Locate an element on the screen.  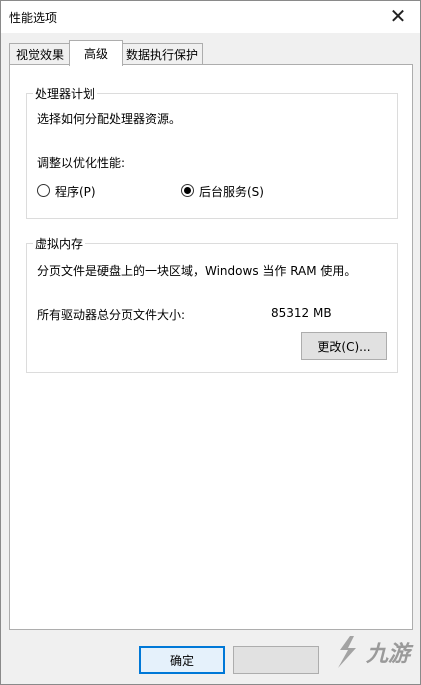
processor-description: 选择如何分配处理器资源。 is located at coordinates (109, 119).